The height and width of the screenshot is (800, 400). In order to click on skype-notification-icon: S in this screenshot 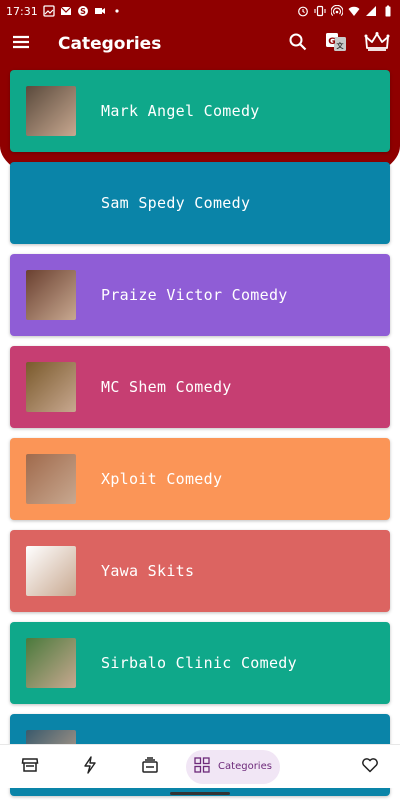, I will do `click(83, 11)`.